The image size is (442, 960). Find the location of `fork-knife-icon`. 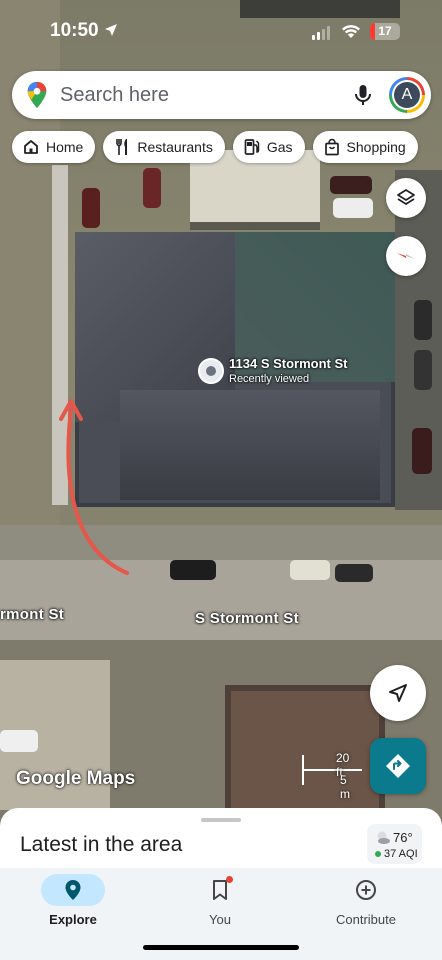

fork-knife-icon is located at coordinates (122, 147).